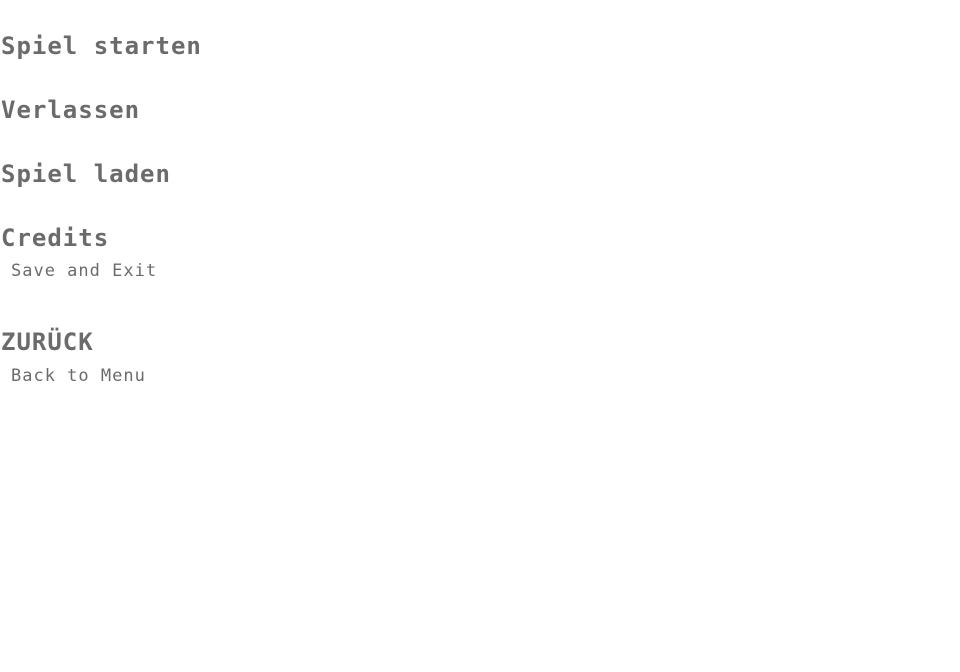 This screenshot has width=960, height=672. Describe the element at coordinates (78, 376) in the screenshot. I see `back-to-menu-caption: Back to Menu` at that location.